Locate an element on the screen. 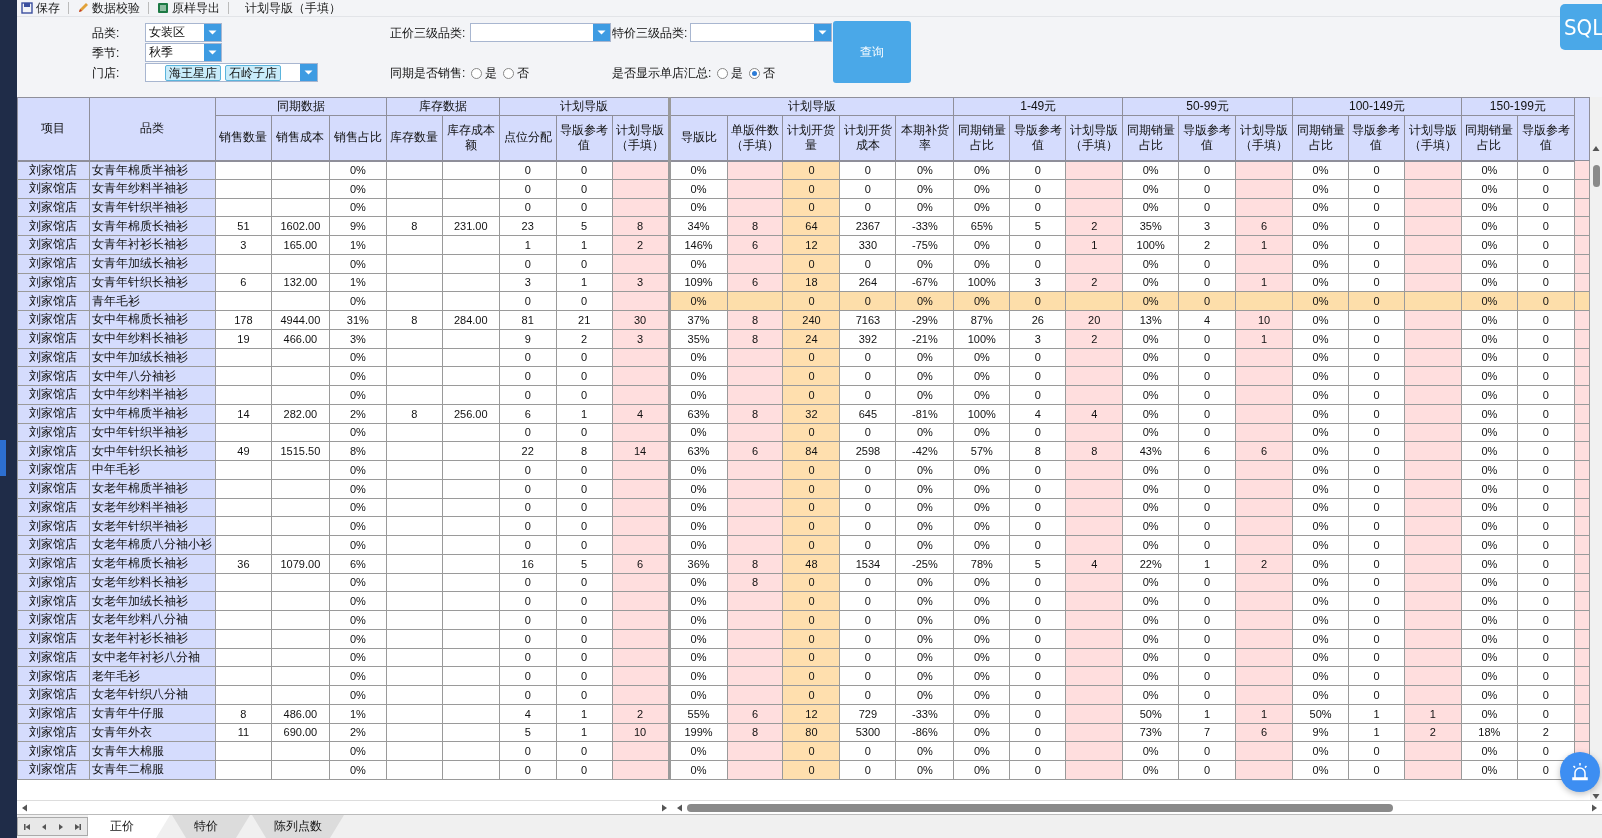 The height and width of the screenshot is (838, 1602). rail-marker is located at coordinates (3, 458).